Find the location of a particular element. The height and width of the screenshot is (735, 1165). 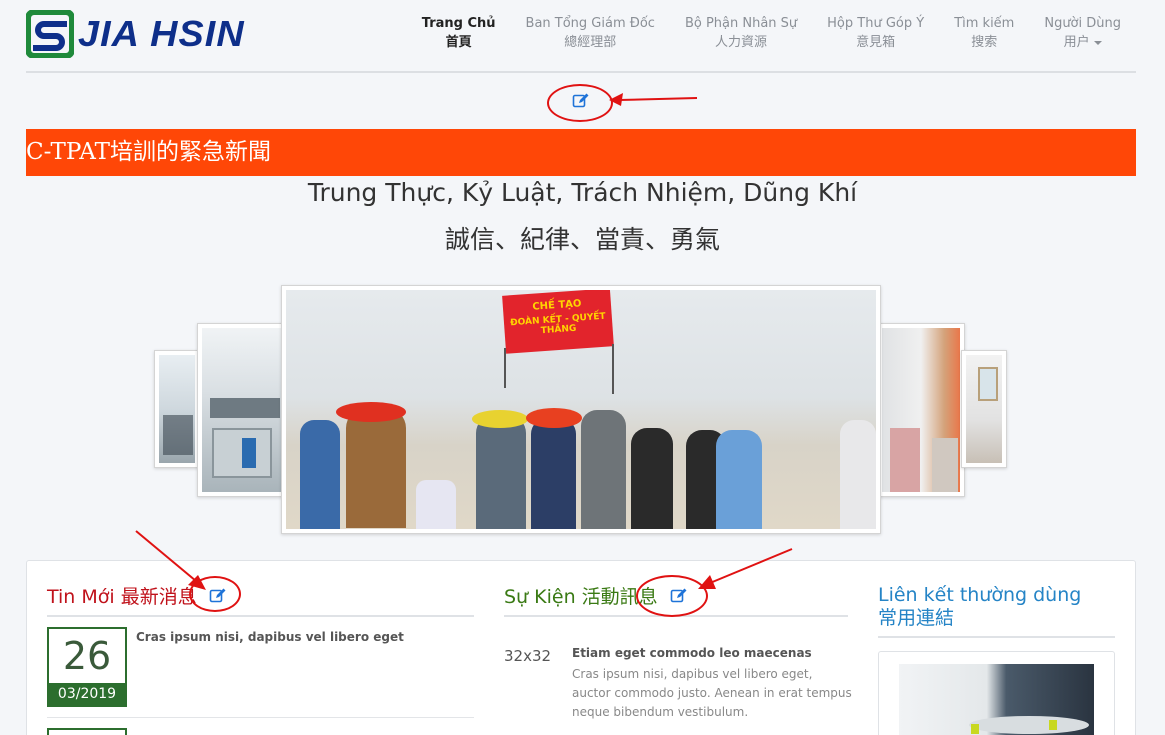

nav-label: Tìm kiếm is located at coordinates (984, 23).